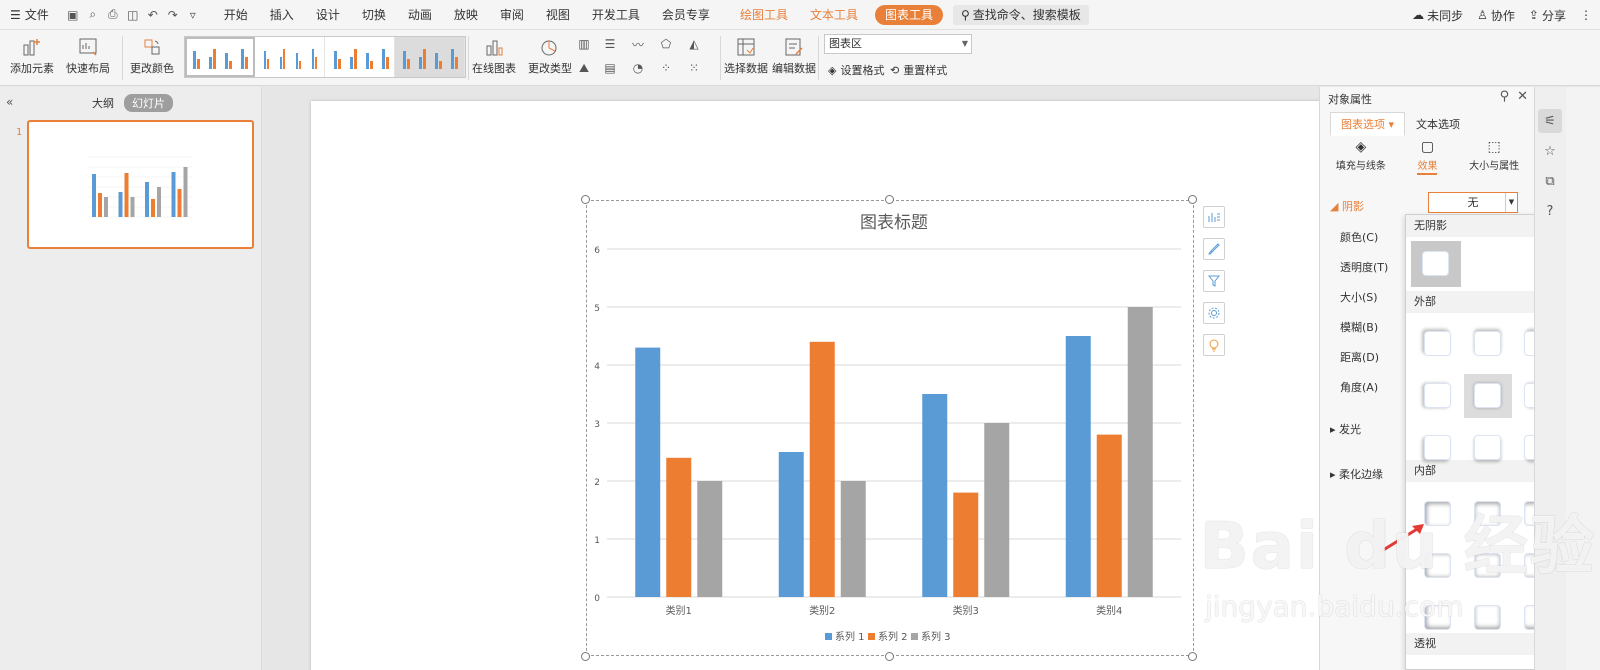 The image size is (1600, 670). I want to click on search-icon: ⚲, so click(965, 14).